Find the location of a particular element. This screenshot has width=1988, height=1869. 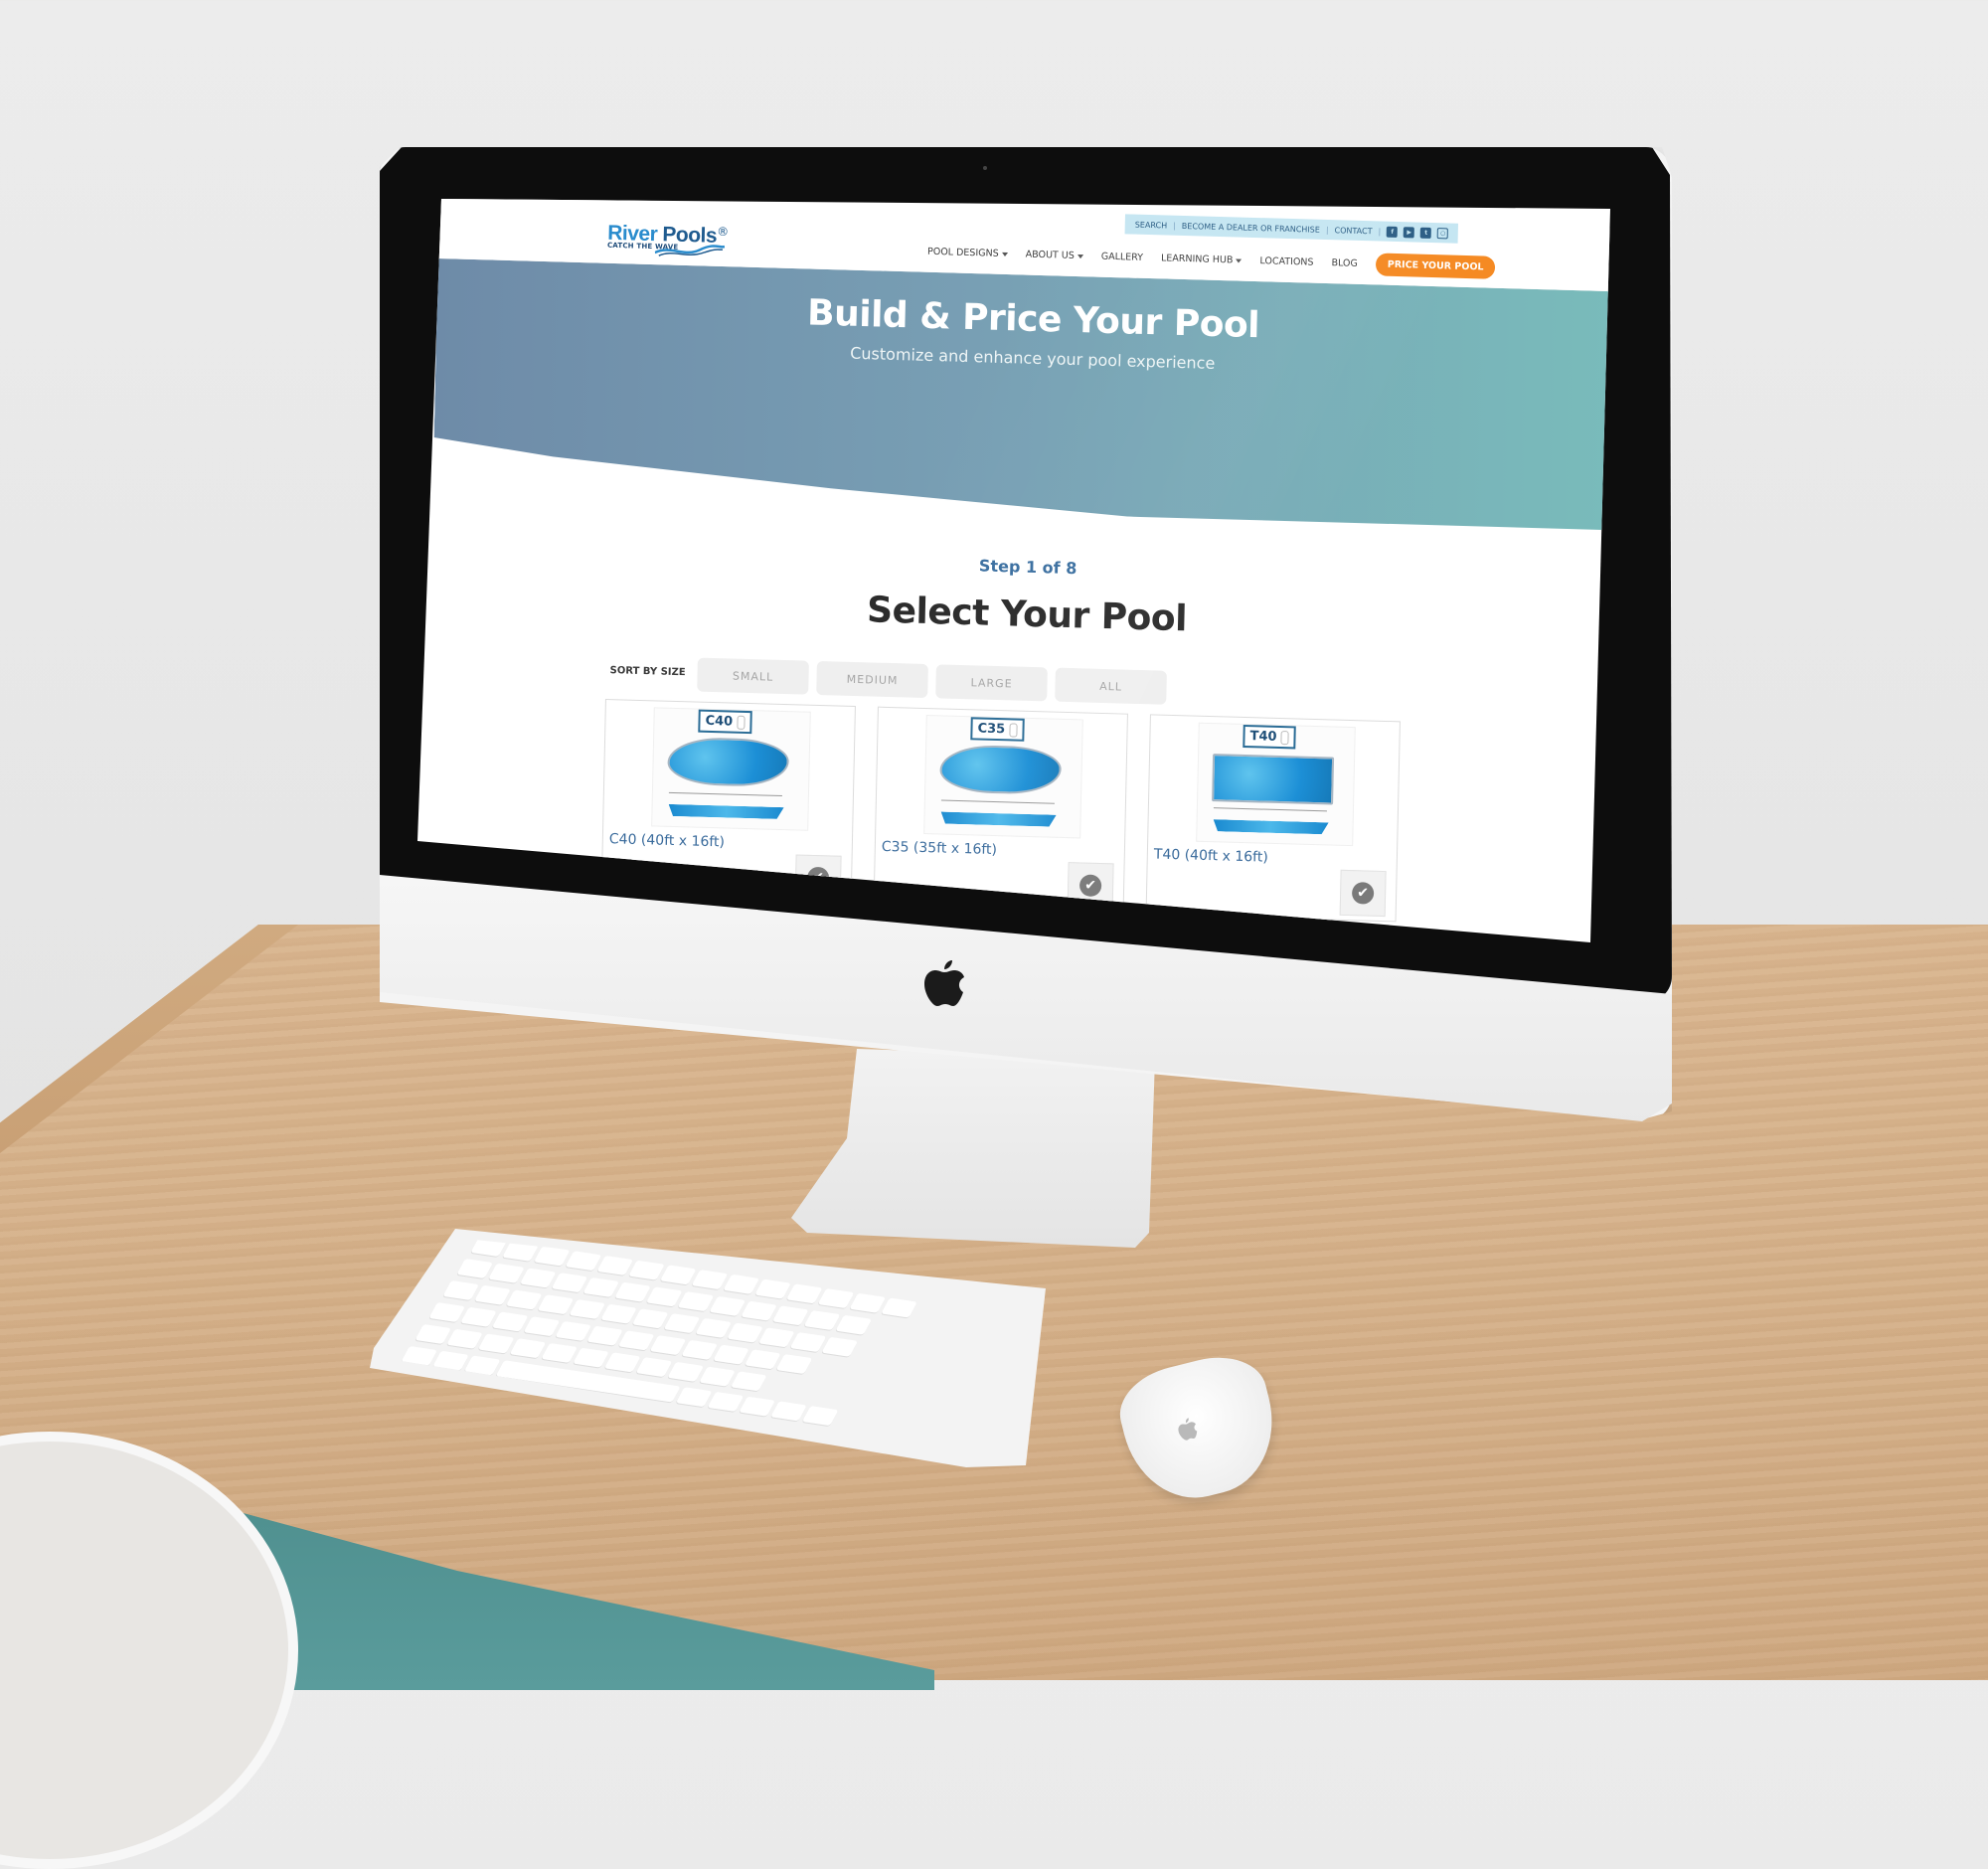

pool-code: T40 is located at coordinates (1263, 737).